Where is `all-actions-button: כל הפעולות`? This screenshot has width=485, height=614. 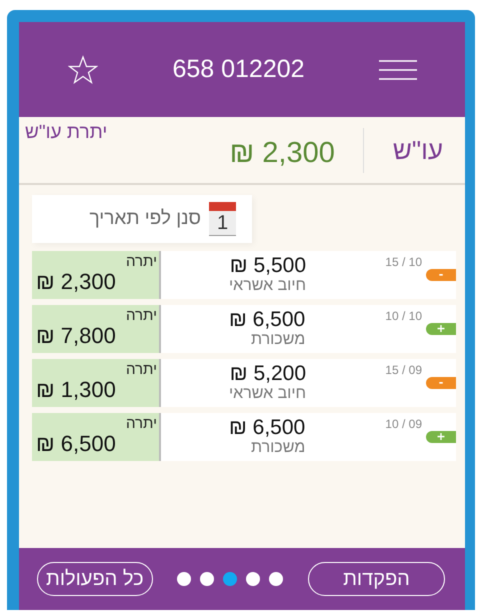
all-actions-button: כל הפעולות is located at coordinates (95, 579).